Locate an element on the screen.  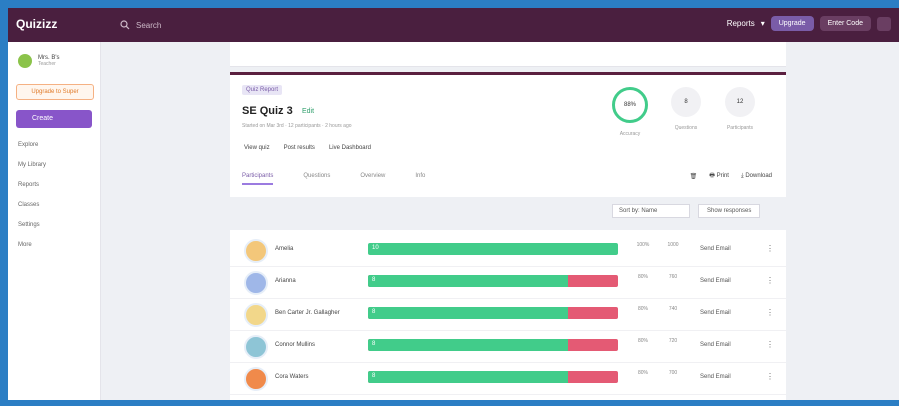
download-label: Download is located at coordinates (758, 175).